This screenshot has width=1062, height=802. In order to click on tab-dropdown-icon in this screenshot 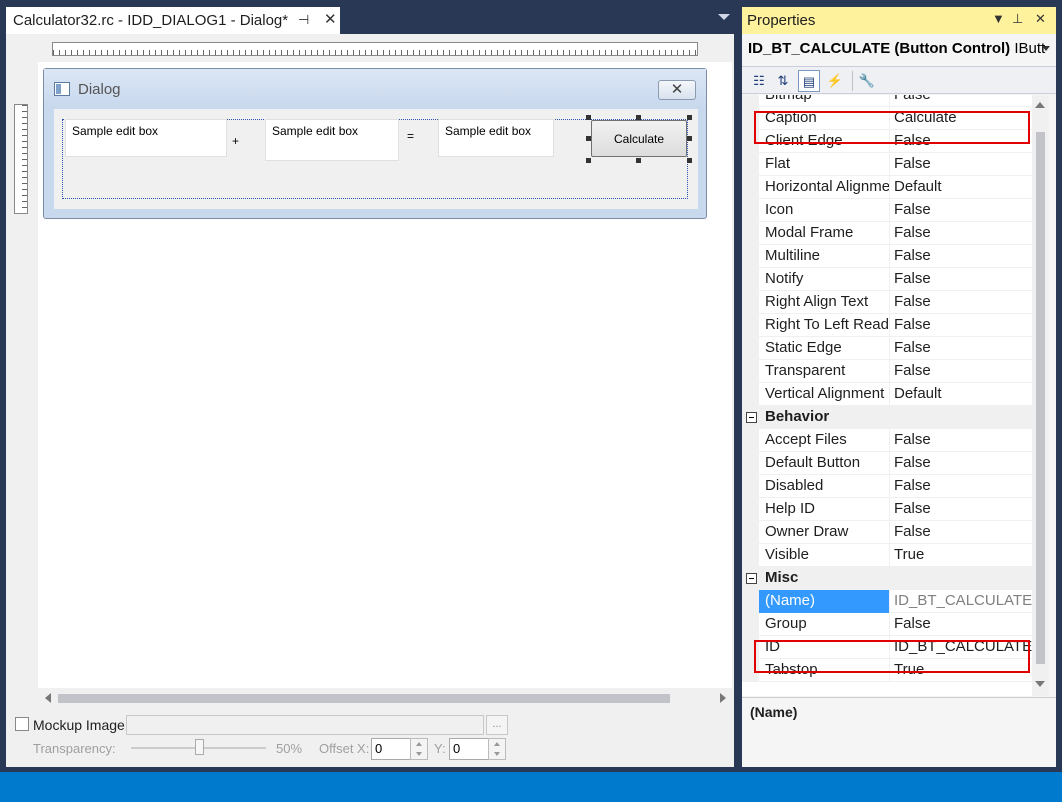, I will do `click(724, 17)`.